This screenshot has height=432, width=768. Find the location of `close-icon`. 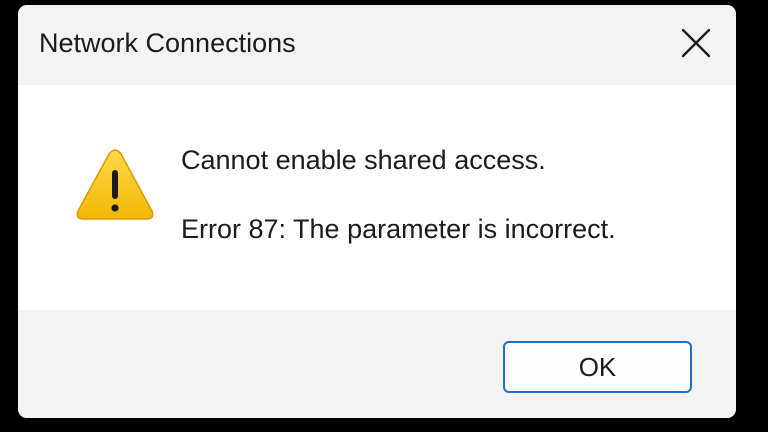

close-icon is located at coordinates (696, 43).